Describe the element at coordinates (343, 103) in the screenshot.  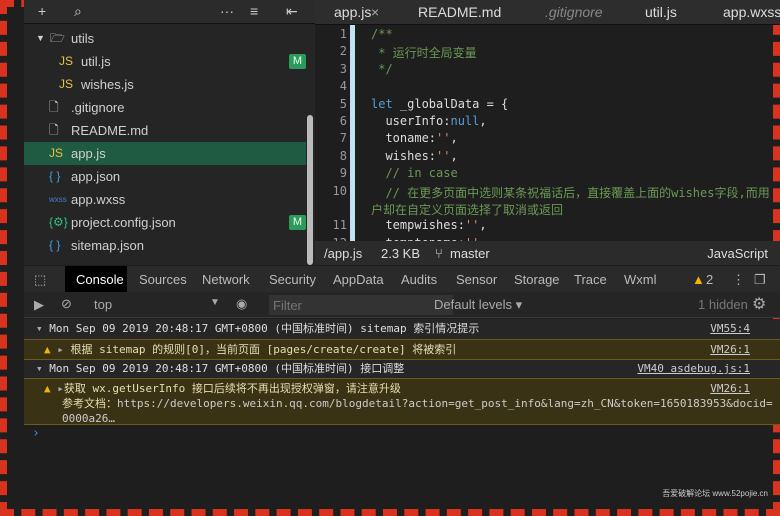
I see `line-number: 5` at that location.